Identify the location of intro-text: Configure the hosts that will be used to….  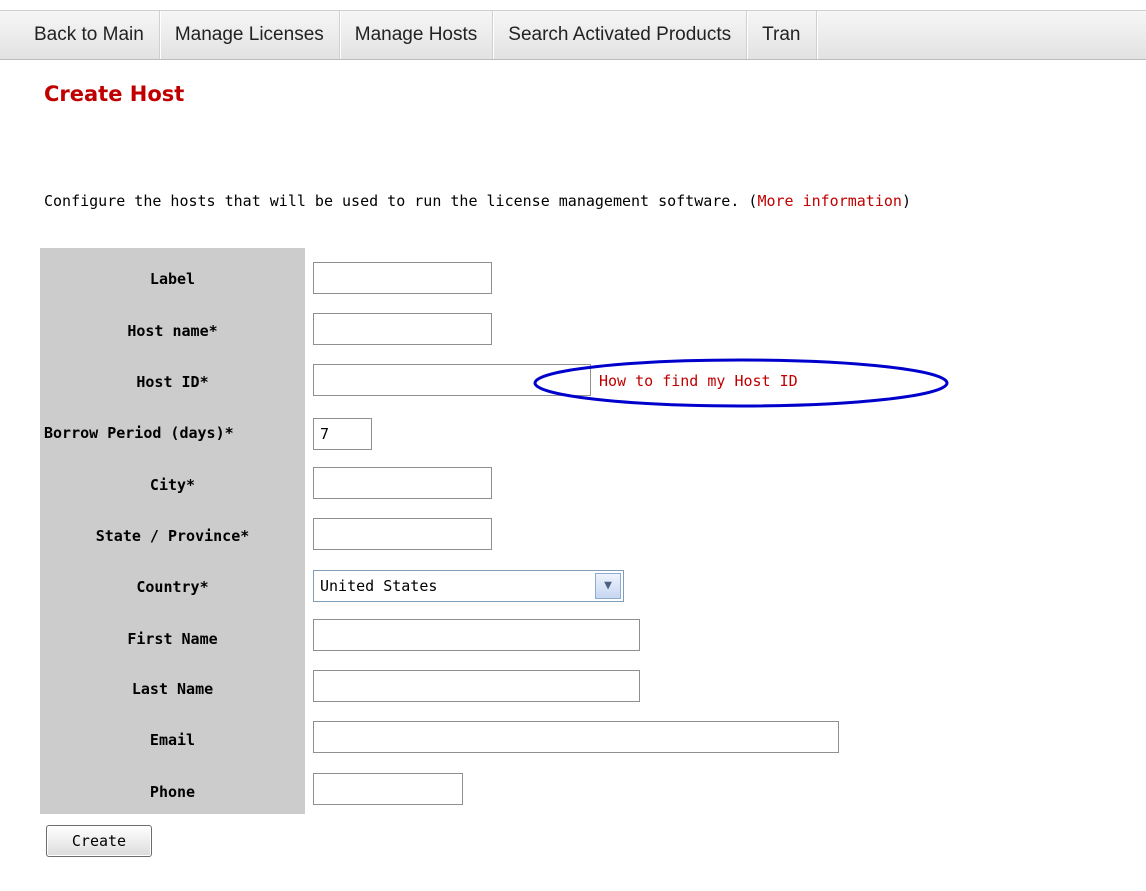
(477, 201).